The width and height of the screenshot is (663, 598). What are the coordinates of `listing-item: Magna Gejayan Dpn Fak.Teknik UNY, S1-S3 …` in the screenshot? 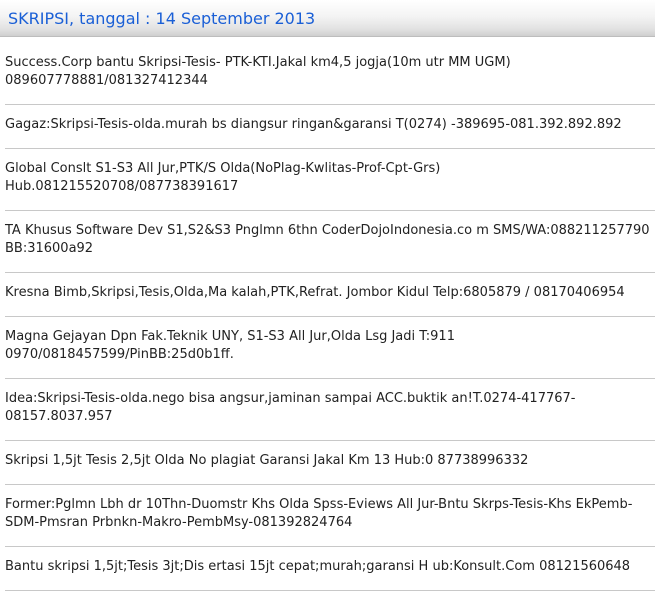 It's located at (330, 346).